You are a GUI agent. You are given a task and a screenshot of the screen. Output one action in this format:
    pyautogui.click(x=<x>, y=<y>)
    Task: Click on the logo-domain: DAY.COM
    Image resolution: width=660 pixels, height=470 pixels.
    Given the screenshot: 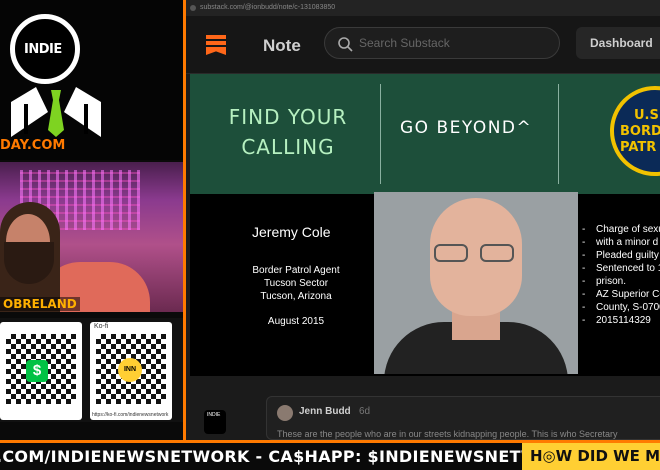 What is the action you would take?
    pyautogui.click(x=33, y=145)
    